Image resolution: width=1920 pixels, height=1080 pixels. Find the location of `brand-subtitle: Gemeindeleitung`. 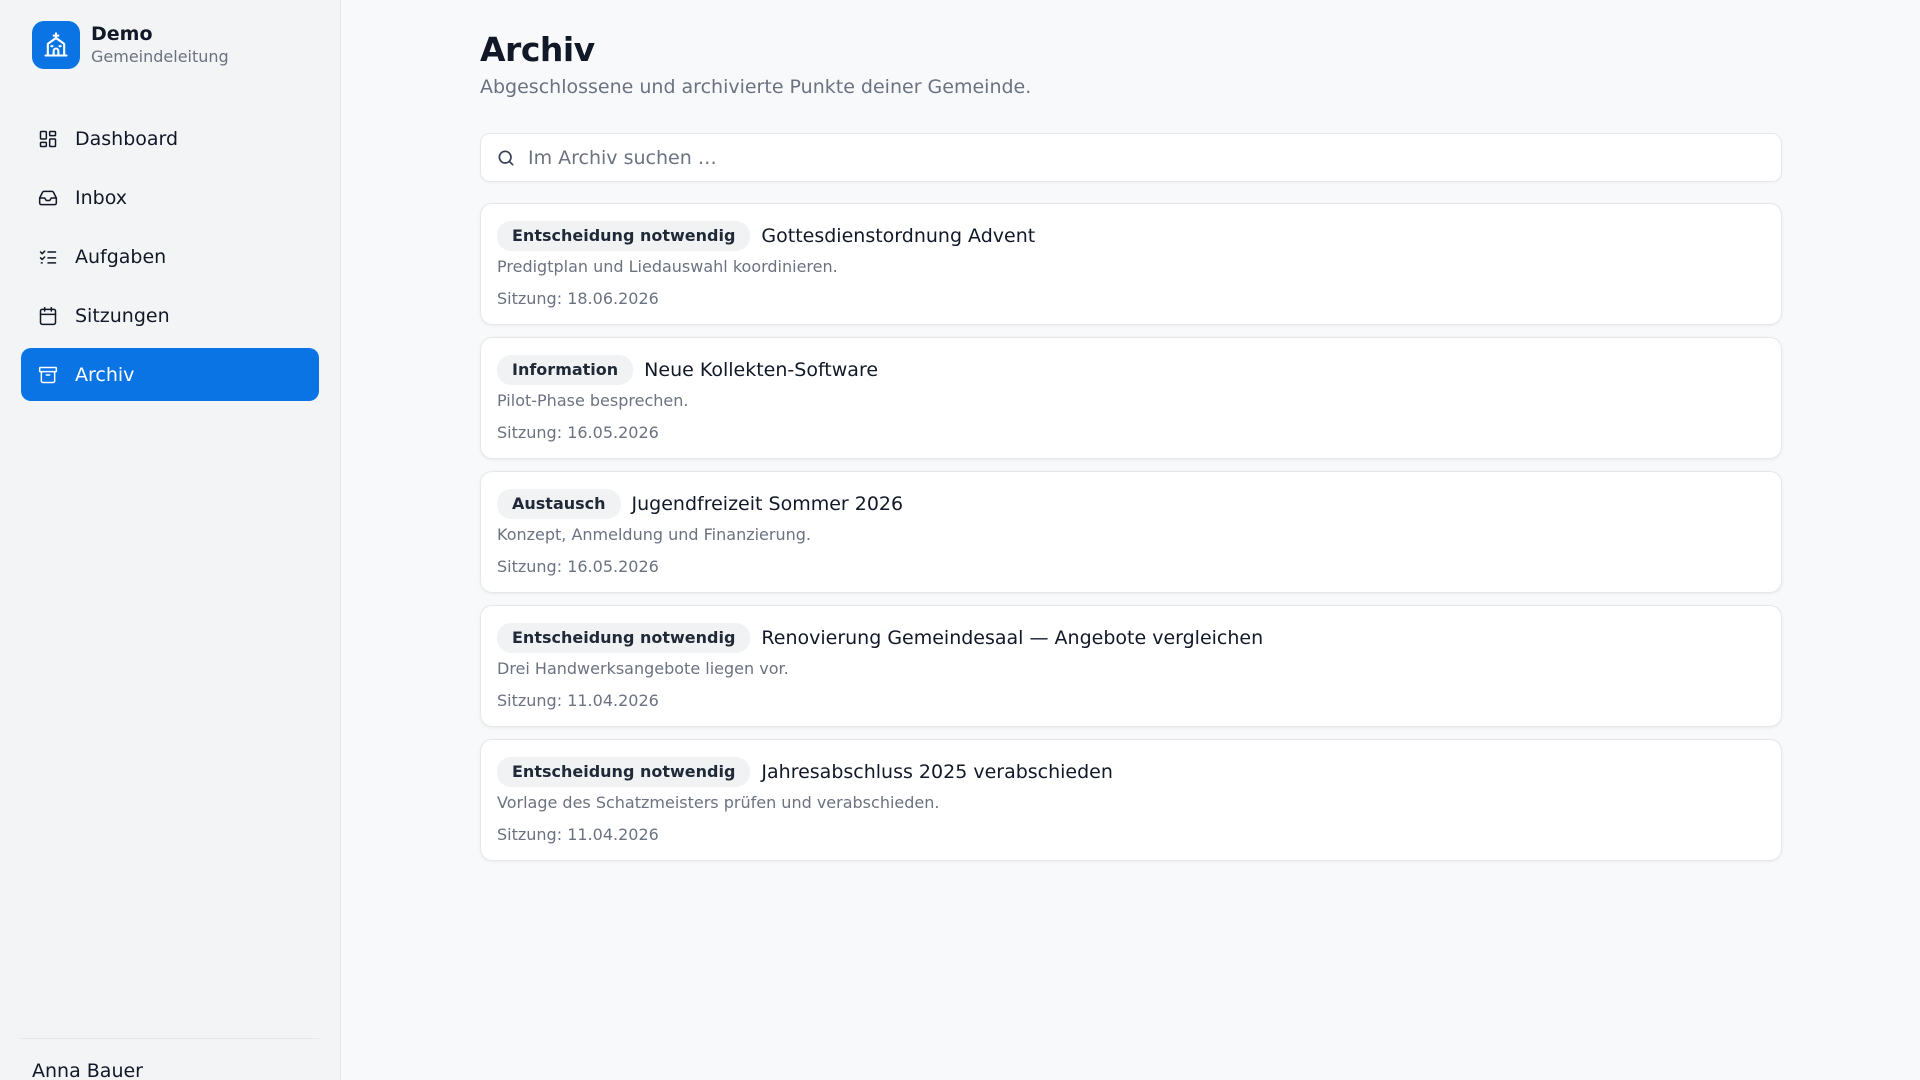

brand-subtitle: Gemeindeleitung is located at coordinates (160, 56).